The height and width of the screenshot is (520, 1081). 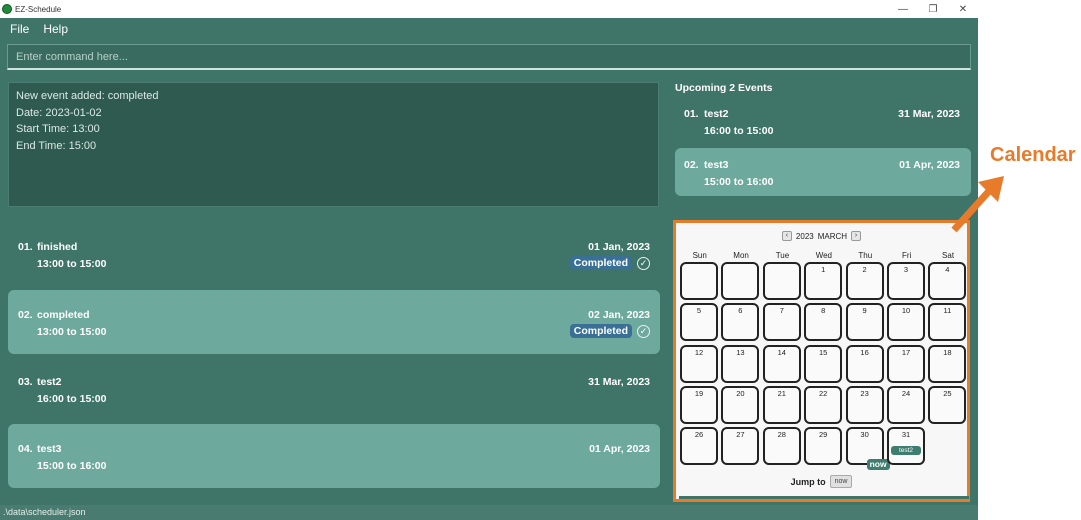 I want to click on weekday-label: Tue, so click(x=782, y=255).